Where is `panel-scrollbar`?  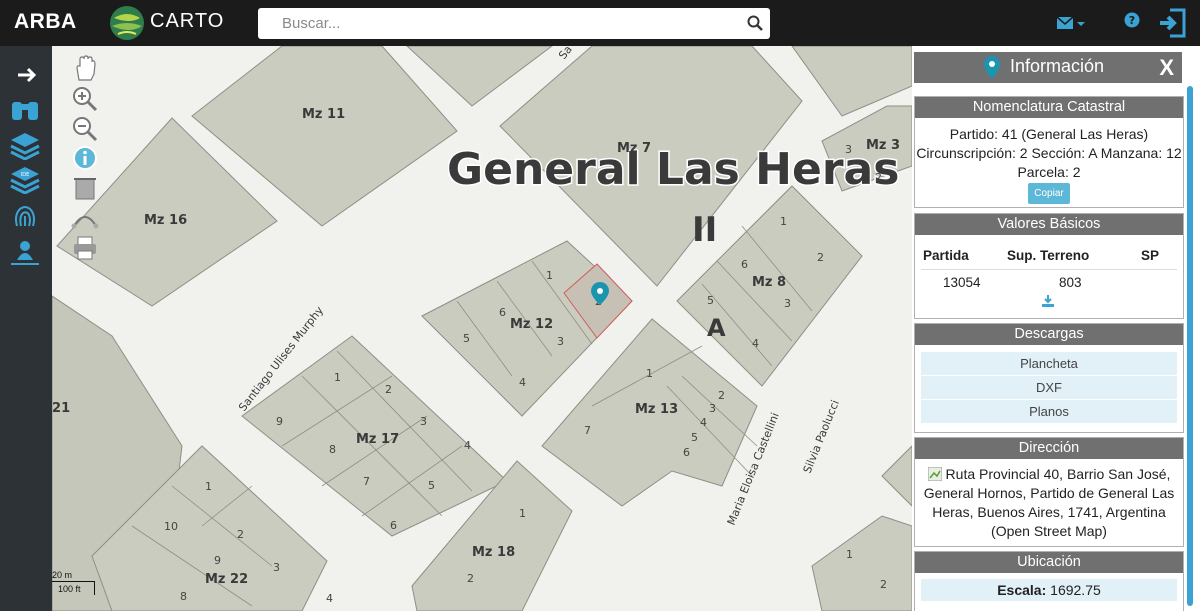 panel-scrollbar is located at coordinates (1190, 346).